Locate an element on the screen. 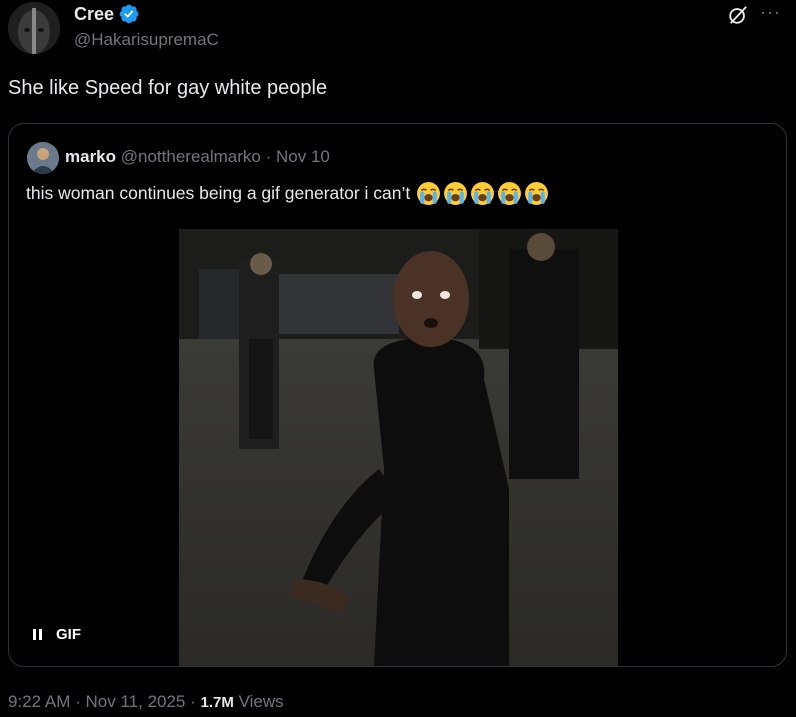 The width and height of the screenshot is (796, 717). gif-controls: GIF is located at coordinates (57, 634).